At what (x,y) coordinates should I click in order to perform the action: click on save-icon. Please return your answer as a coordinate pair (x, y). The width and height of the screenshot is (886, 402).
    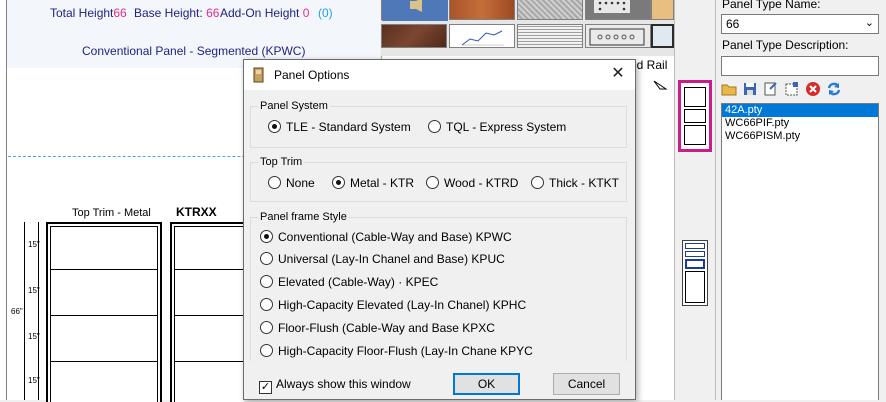
    Looking at the image, I should click on (750, 89).